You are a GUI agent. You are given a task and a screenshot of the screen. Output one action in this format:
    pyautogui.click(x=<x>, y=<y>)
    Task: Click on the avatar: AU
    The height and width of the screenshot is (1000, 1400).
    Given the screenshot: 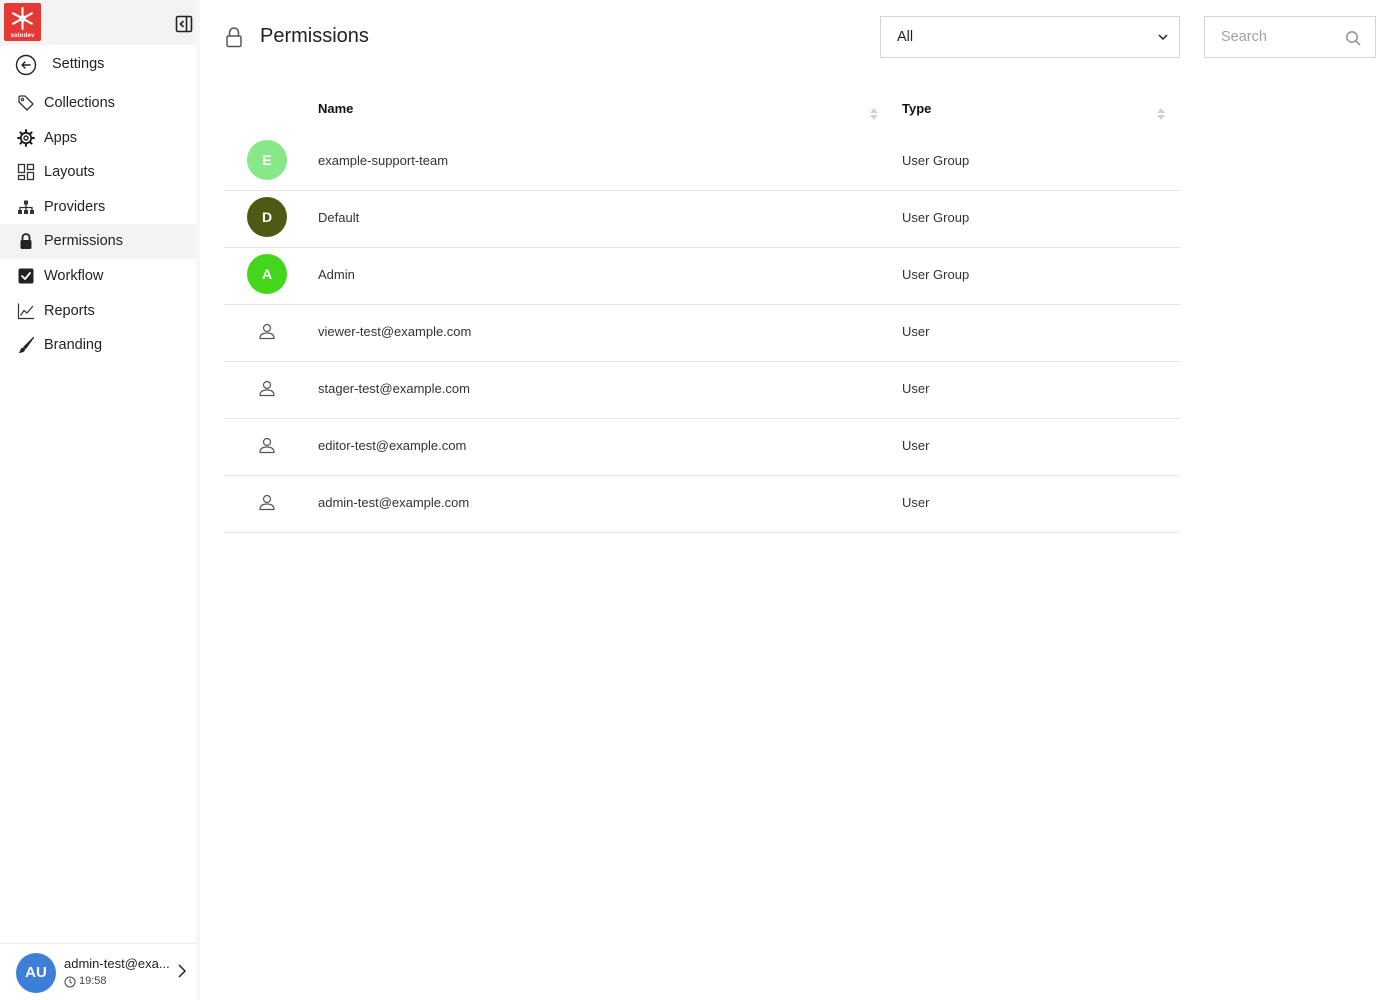 What is the action you would take?
    pyautogui.click(x=36, y=973)
    